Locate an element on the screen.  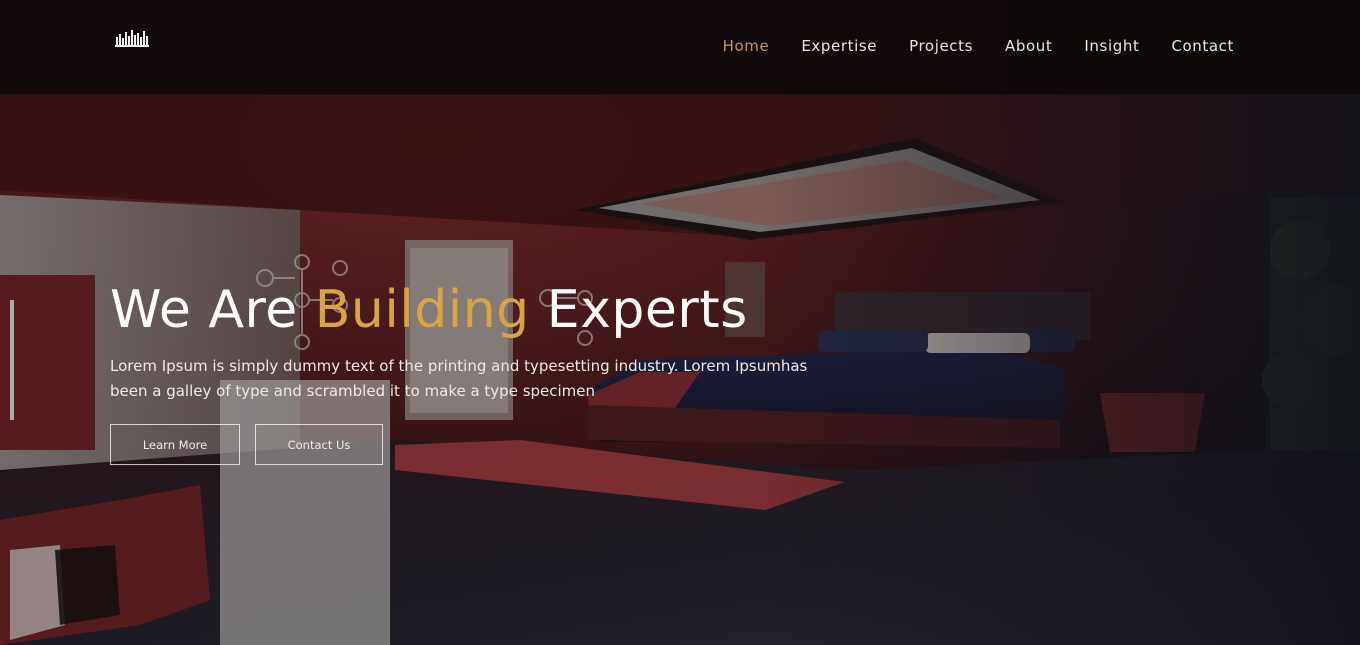
nav-expertise: Expertise is located at coordinates (839, 46).